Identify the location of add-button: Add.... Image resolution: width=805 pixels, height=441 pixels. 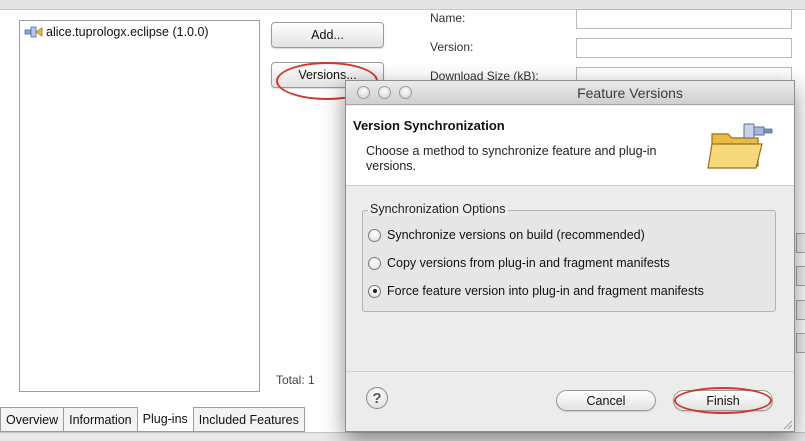
(327, 35).